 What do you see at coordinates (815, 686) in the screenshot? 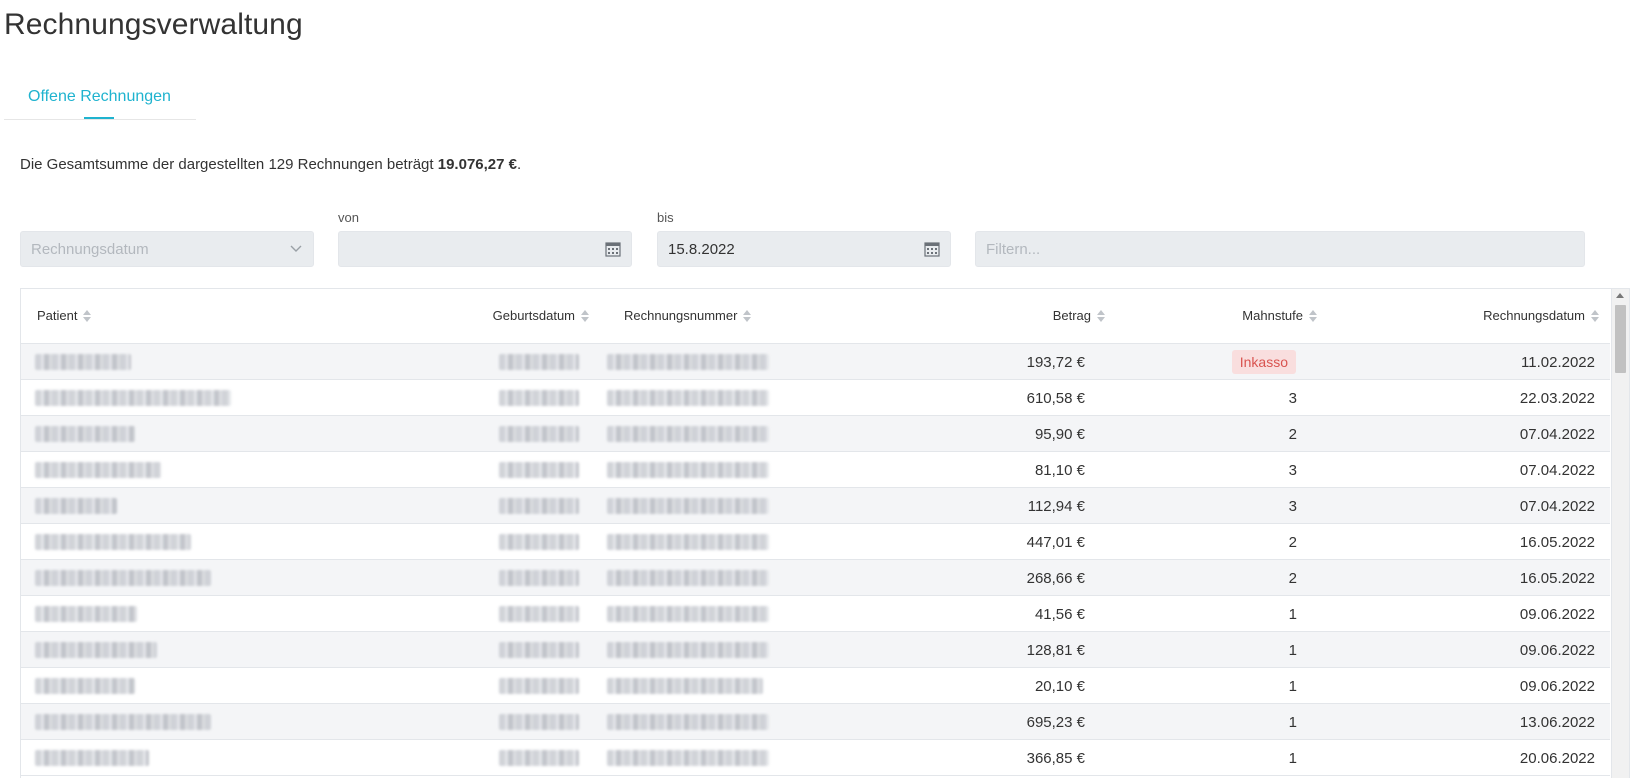
I see `table-row: 20,10 € 1 09.06.2022` at bounding box center [815, 686].